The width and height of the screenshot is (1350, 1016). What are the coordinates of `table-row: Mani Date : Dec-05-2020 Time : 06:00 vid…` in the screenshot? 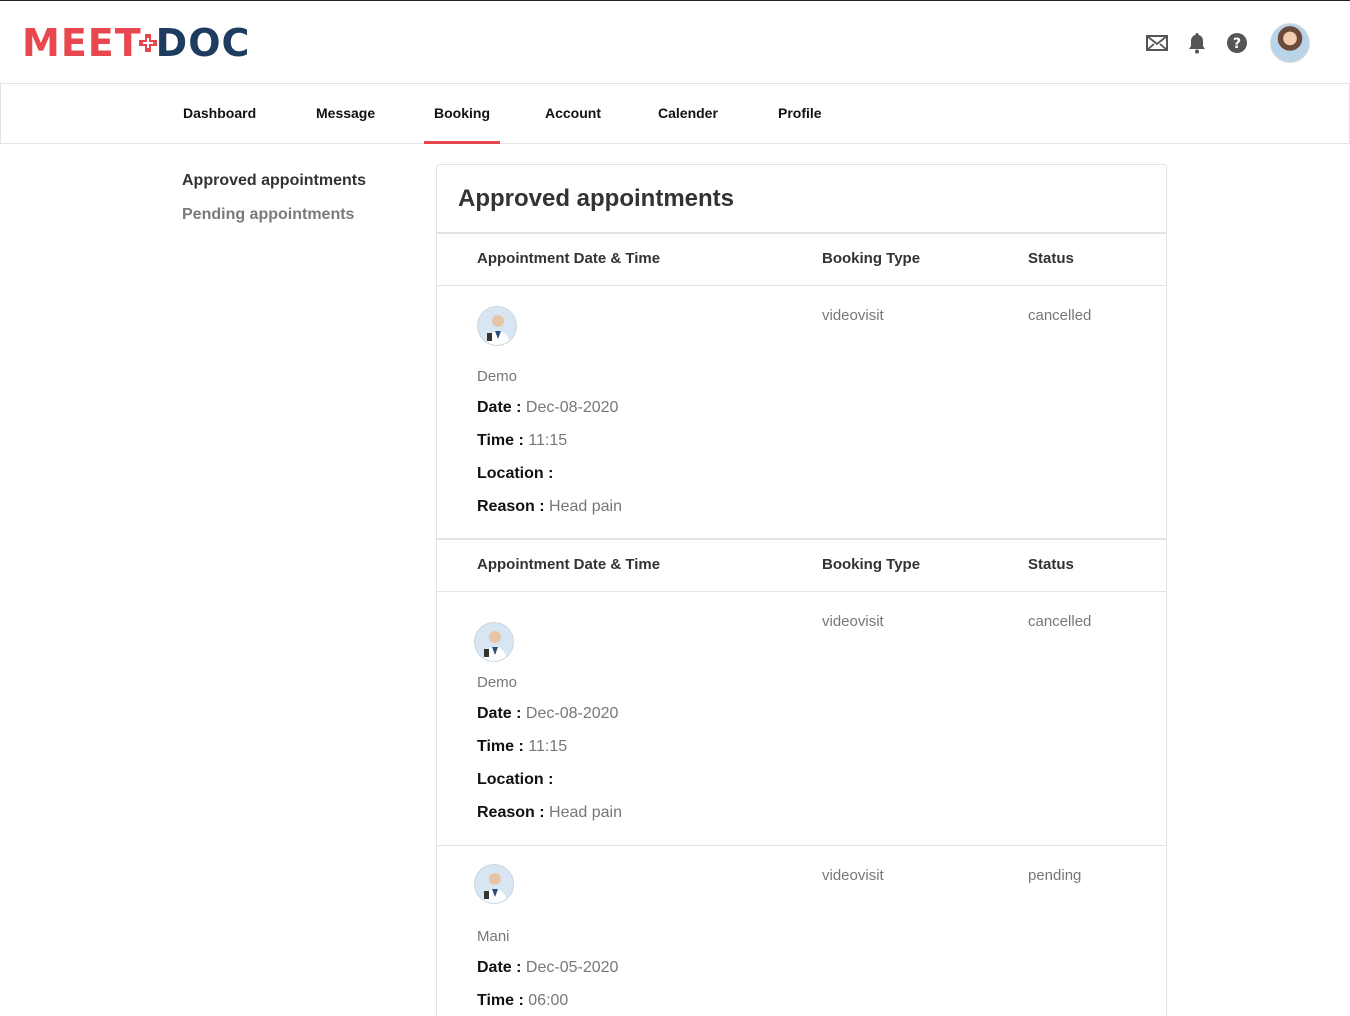 It's located at (801, 931).